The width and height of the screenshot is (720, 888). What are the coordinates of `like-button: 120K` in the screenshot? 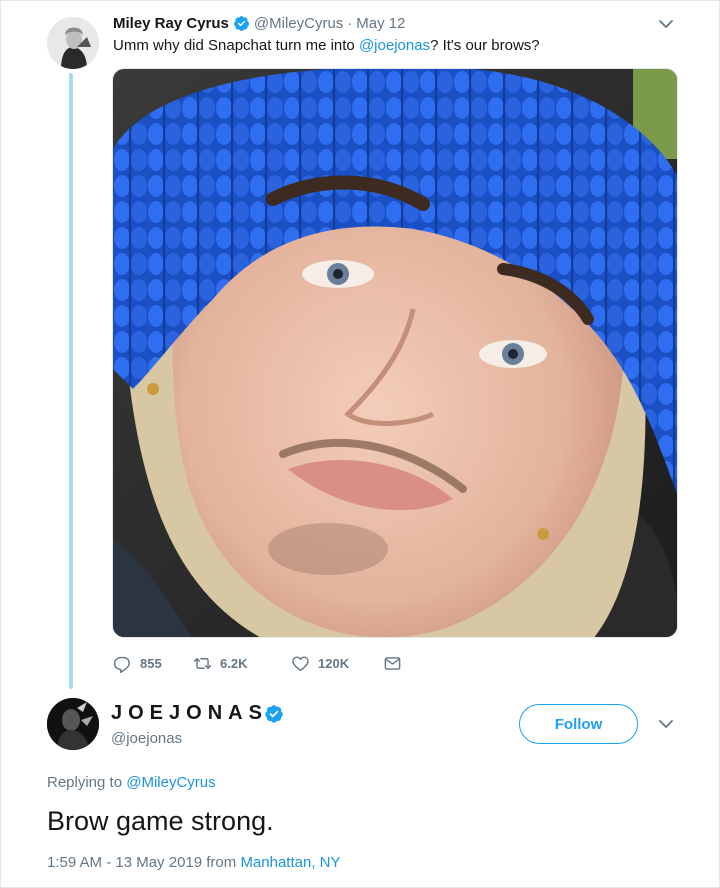 It's located at (337, 663).